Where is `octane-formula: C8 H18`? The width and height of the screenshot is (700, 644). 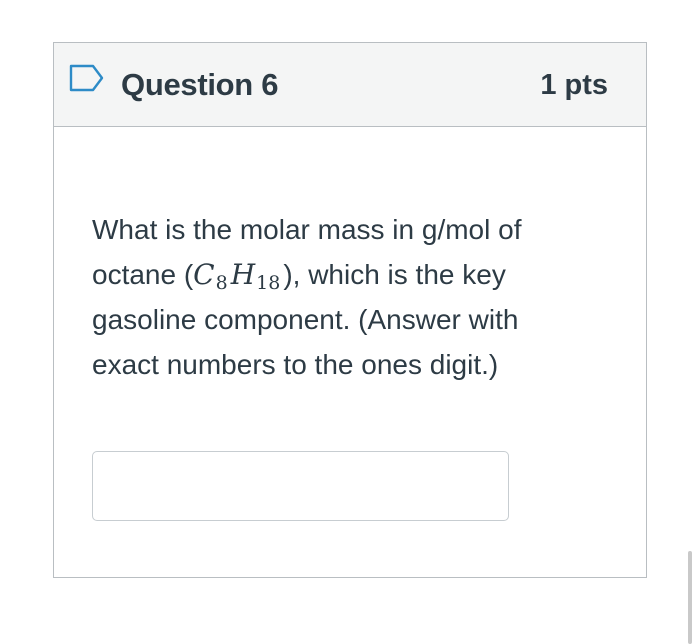 octane-formula: C8 H18 is located at coordinates (238, 276).